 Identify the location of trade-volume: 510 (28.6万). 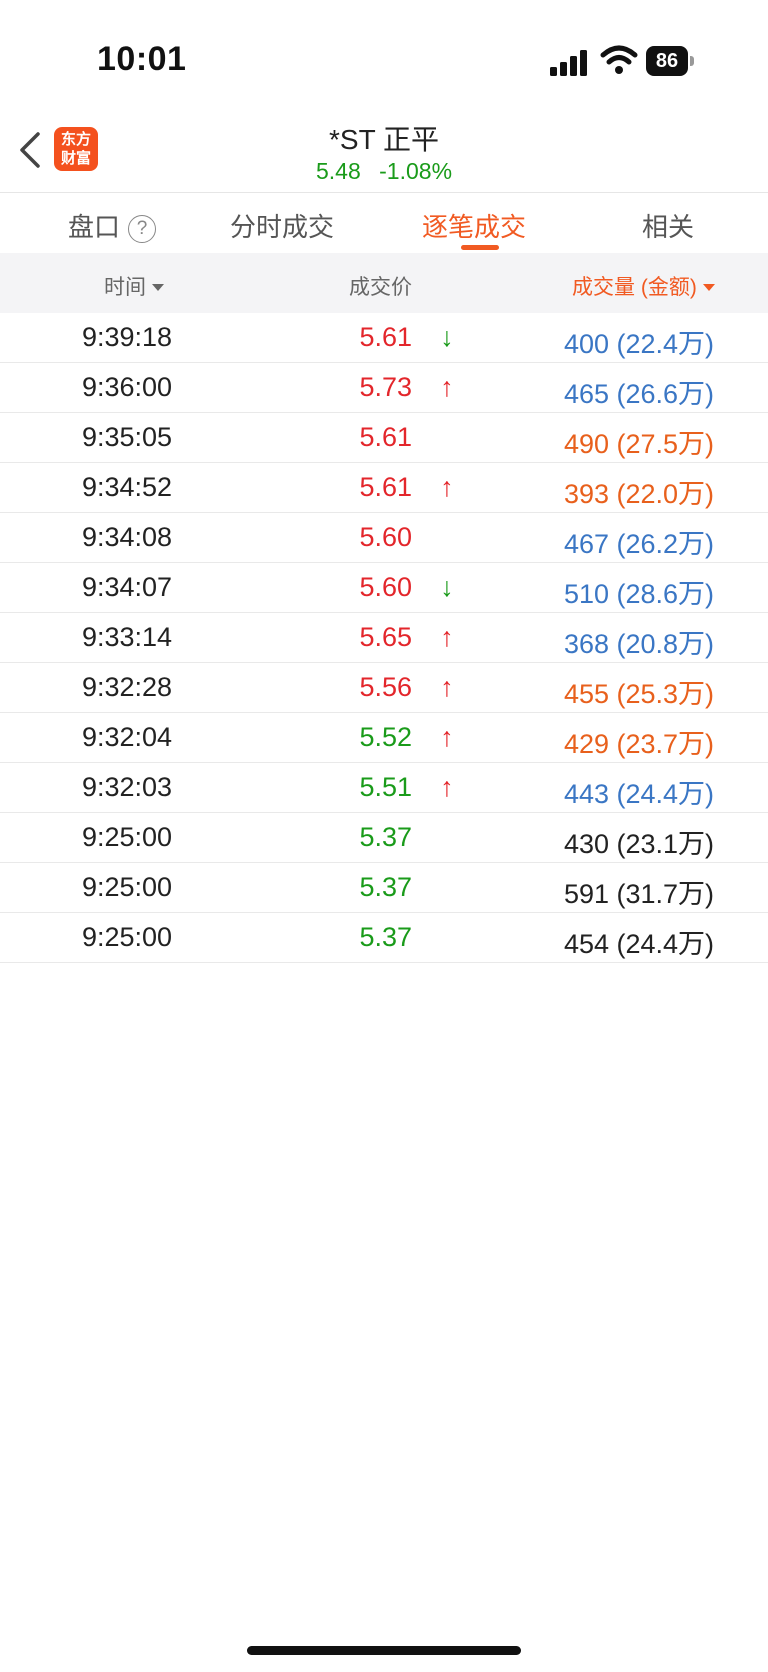
(639, 594).